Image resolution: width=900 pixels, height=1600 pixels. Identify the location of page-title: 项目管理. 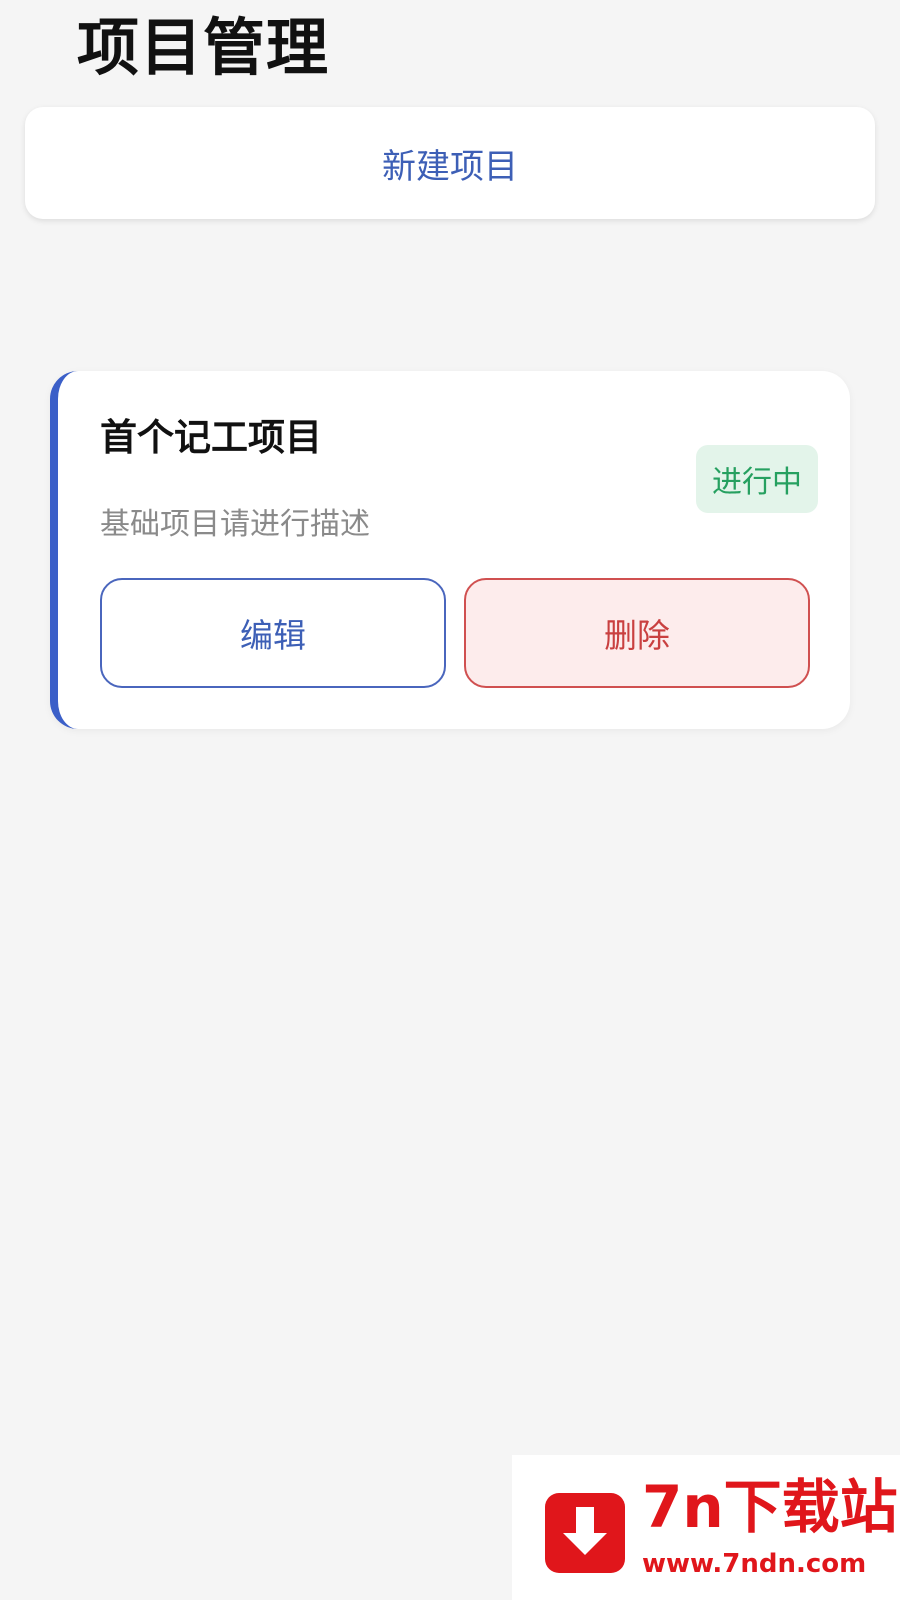
(203, 47).